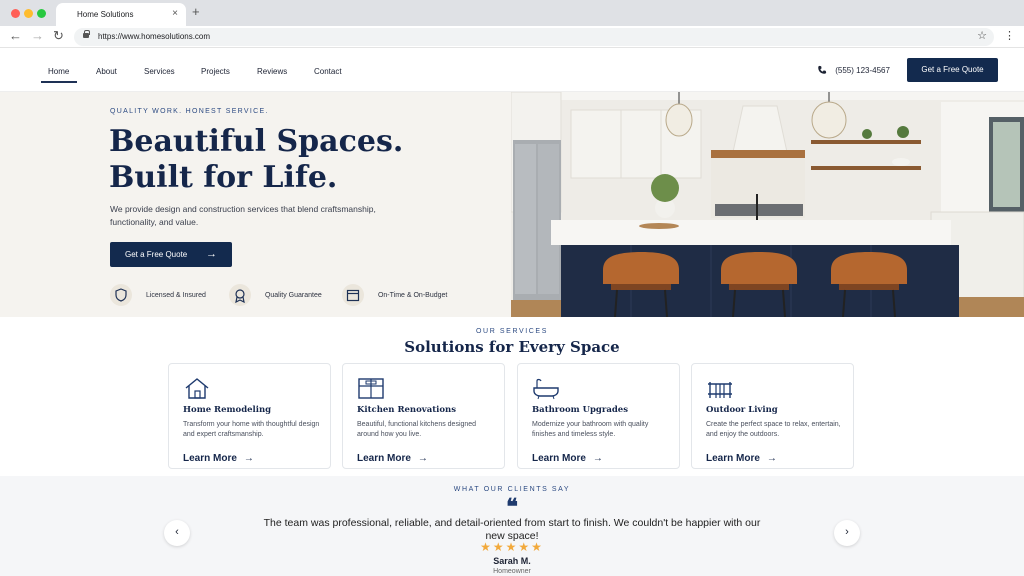 The width and height of the screenshot is (1024, 576). Describe the element at coordinates (58, 36) in the screenshot. I see `reload-icon: ↻` at that location.